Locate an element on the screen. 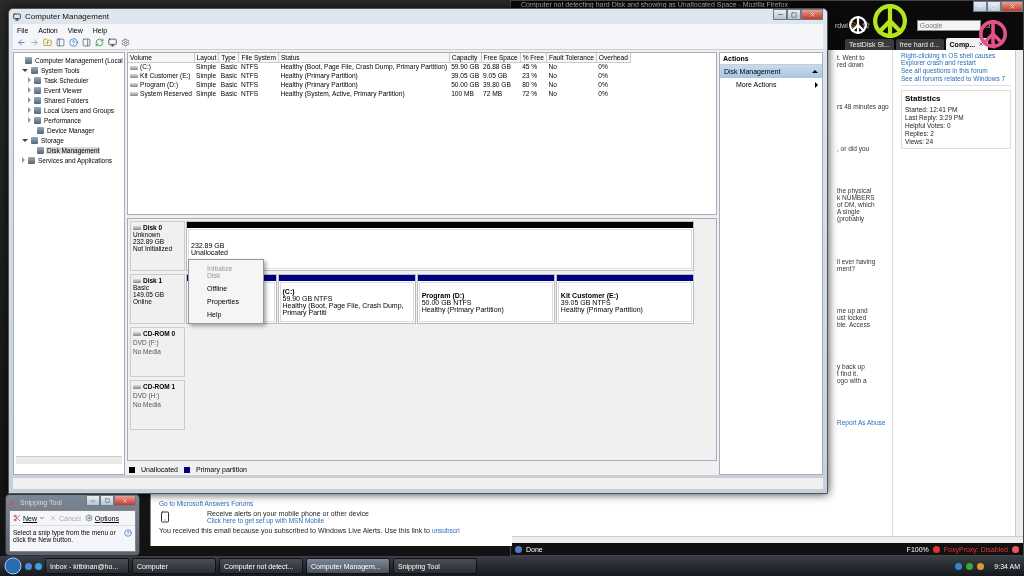 The height and width of the screenshot is (576, 1024). settings-icon is located at coordinates (125, 42).